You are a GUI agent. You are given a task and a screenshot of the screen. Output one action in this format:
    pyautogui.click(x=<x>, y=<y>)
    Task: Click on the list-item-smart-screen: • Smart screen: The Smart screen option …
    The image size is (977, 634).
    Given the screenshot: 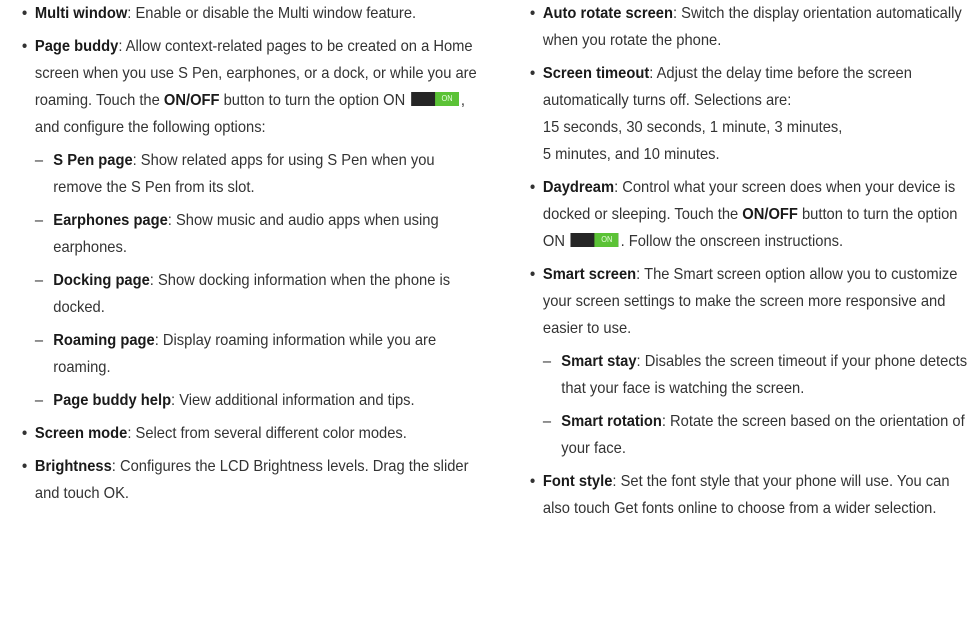 What is the action you would take?
    pyautogui.click(x=748, y=301)
    